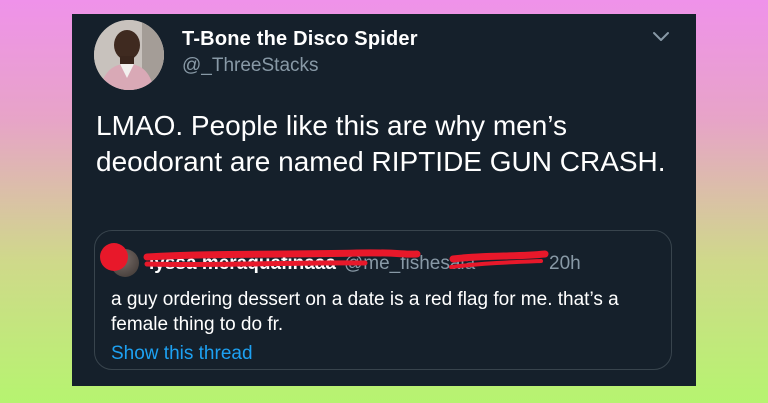  What do you see at coordinates (242, 263) in the screenshot?
I see `quoted-author-name: lyssa meraquafinaaa` at bounding box center [242, 263].